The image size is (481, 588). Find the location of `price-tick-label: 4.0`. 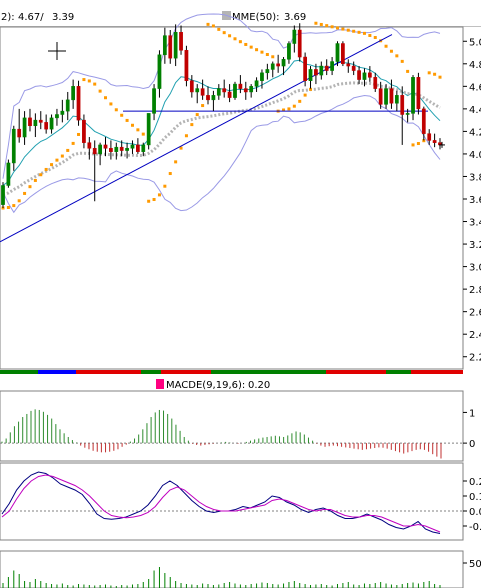

price-tick-label: 4.0 is located at coordinates (475, 155).